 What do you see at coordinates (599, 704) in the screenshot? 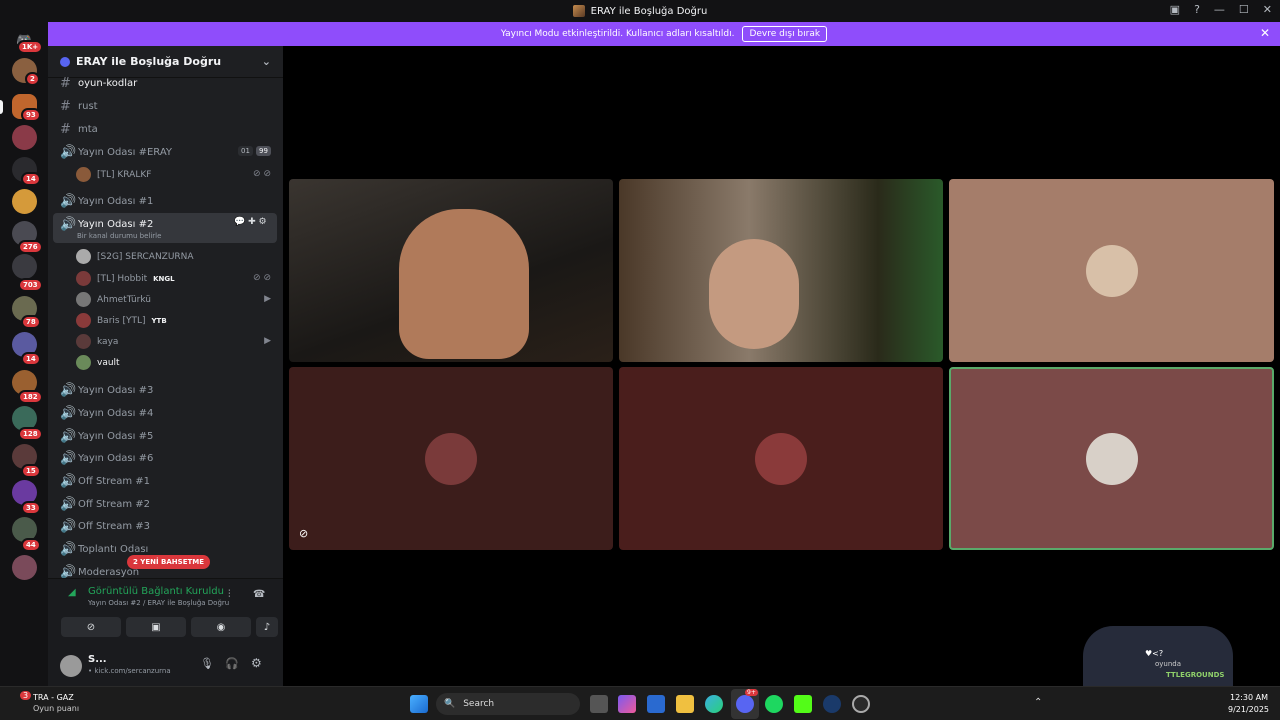
I see `task-view-icon` at bounding box center [599, 704].